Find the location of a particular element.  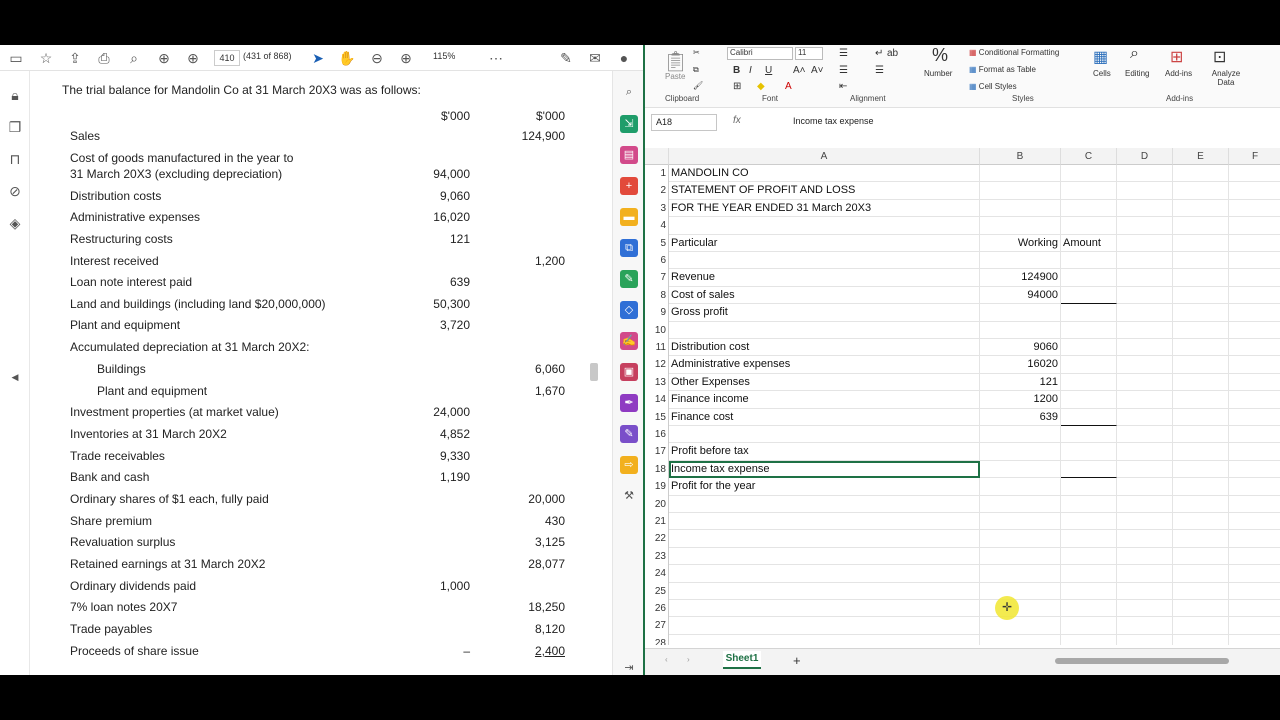

cell-c17 is located at coordinates (1089, 452).